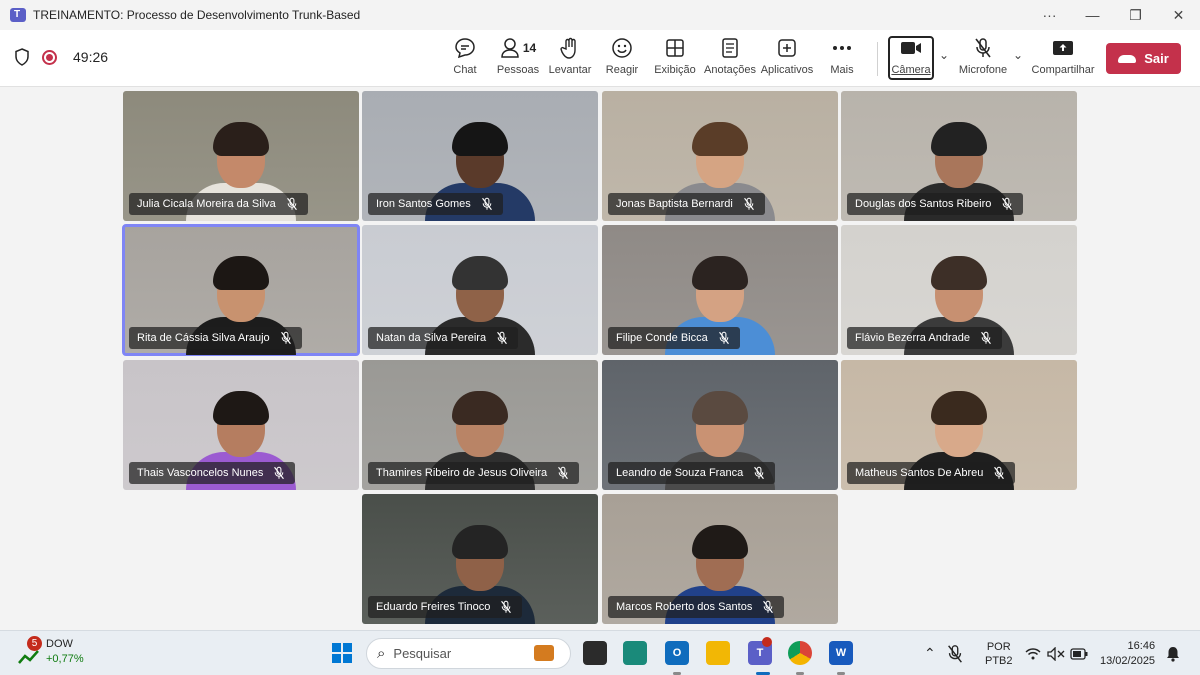 This screenshot has width=1200, height=675. I want to click on share-button: Compartilhar, so click(1063, 59).